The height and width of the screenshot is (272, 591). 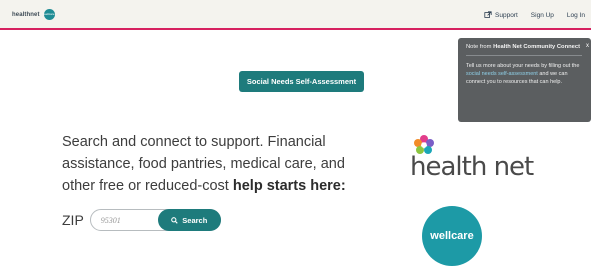 What do you see at coordinates (289, 186) in the screenshot?
I see `hero-highlight: help starts here:` at bounding box center [289, 186].